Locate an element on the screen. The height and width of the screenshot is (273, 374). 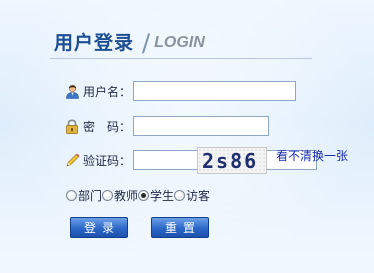
captcha-image: 2s86 is located at coordinates (232, 160).